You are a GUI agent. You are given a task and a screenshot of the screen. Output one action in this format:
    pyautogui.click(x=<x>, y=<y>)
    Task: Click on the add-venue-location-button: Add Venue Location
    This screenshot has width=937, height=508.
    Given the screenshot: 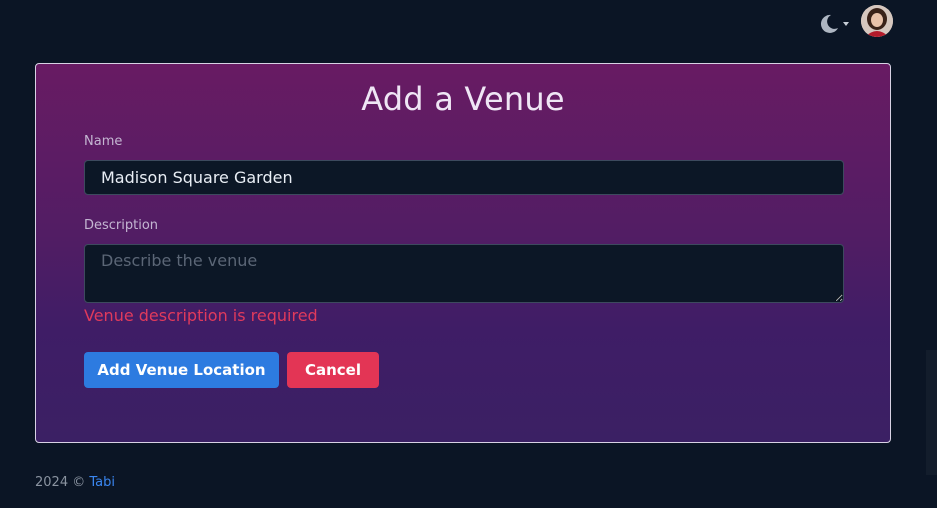 What is the action you would take?
    pyautogui.click(x=181, y=370)
    